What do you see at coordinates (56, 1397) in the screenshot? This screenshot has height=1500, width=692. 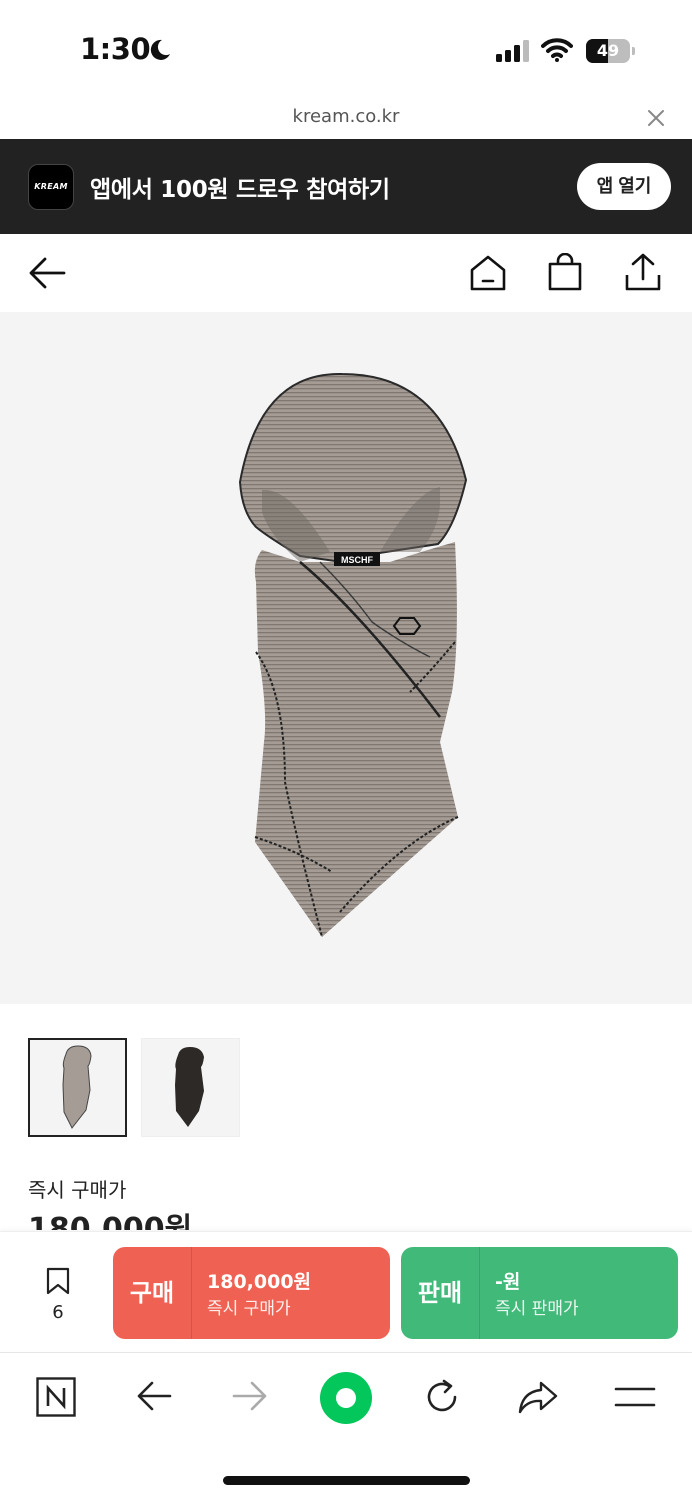 I see `naver-n-icon` at bounding box center [56, 1397].